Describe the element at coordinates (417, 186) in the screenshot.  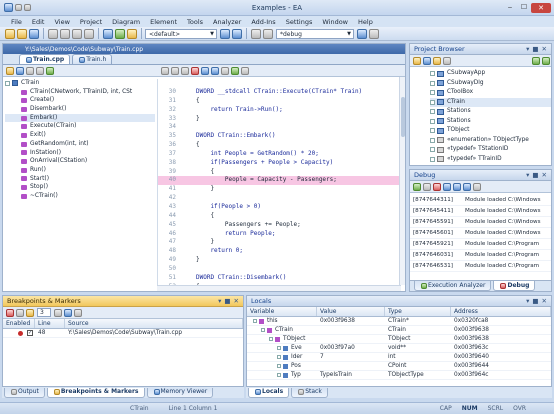
I see `debug-run-icon` at that location.